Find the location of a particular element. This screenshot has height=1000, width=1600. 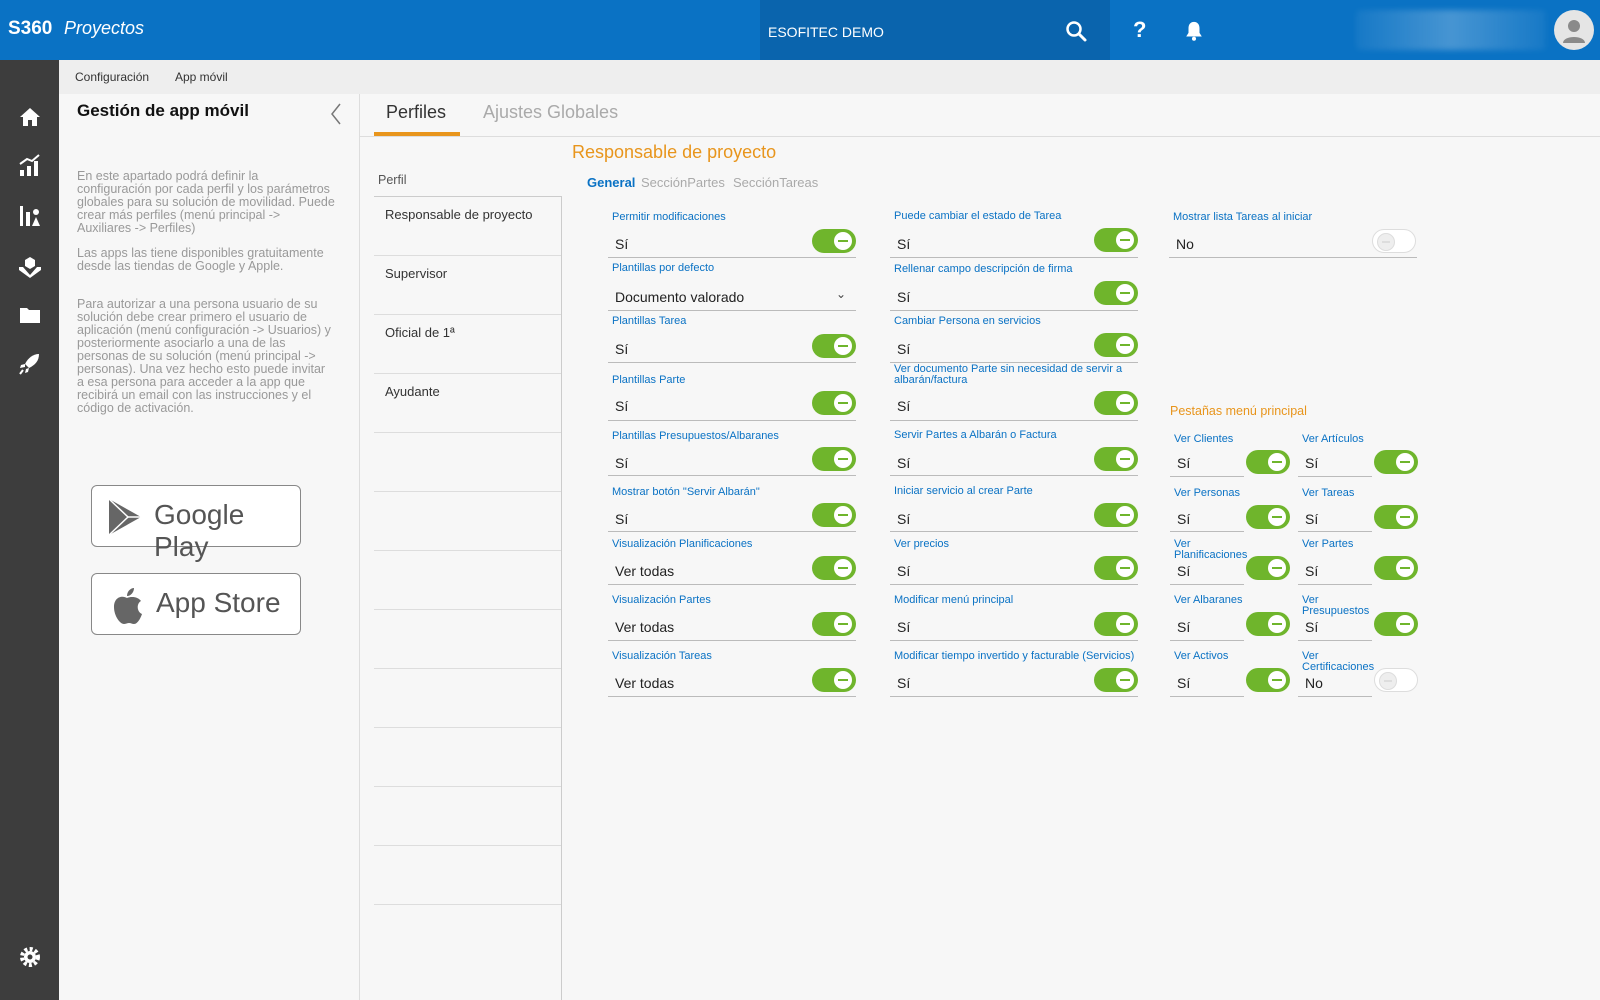

google-play-button: Google Play is located at coordinates (196, 523).